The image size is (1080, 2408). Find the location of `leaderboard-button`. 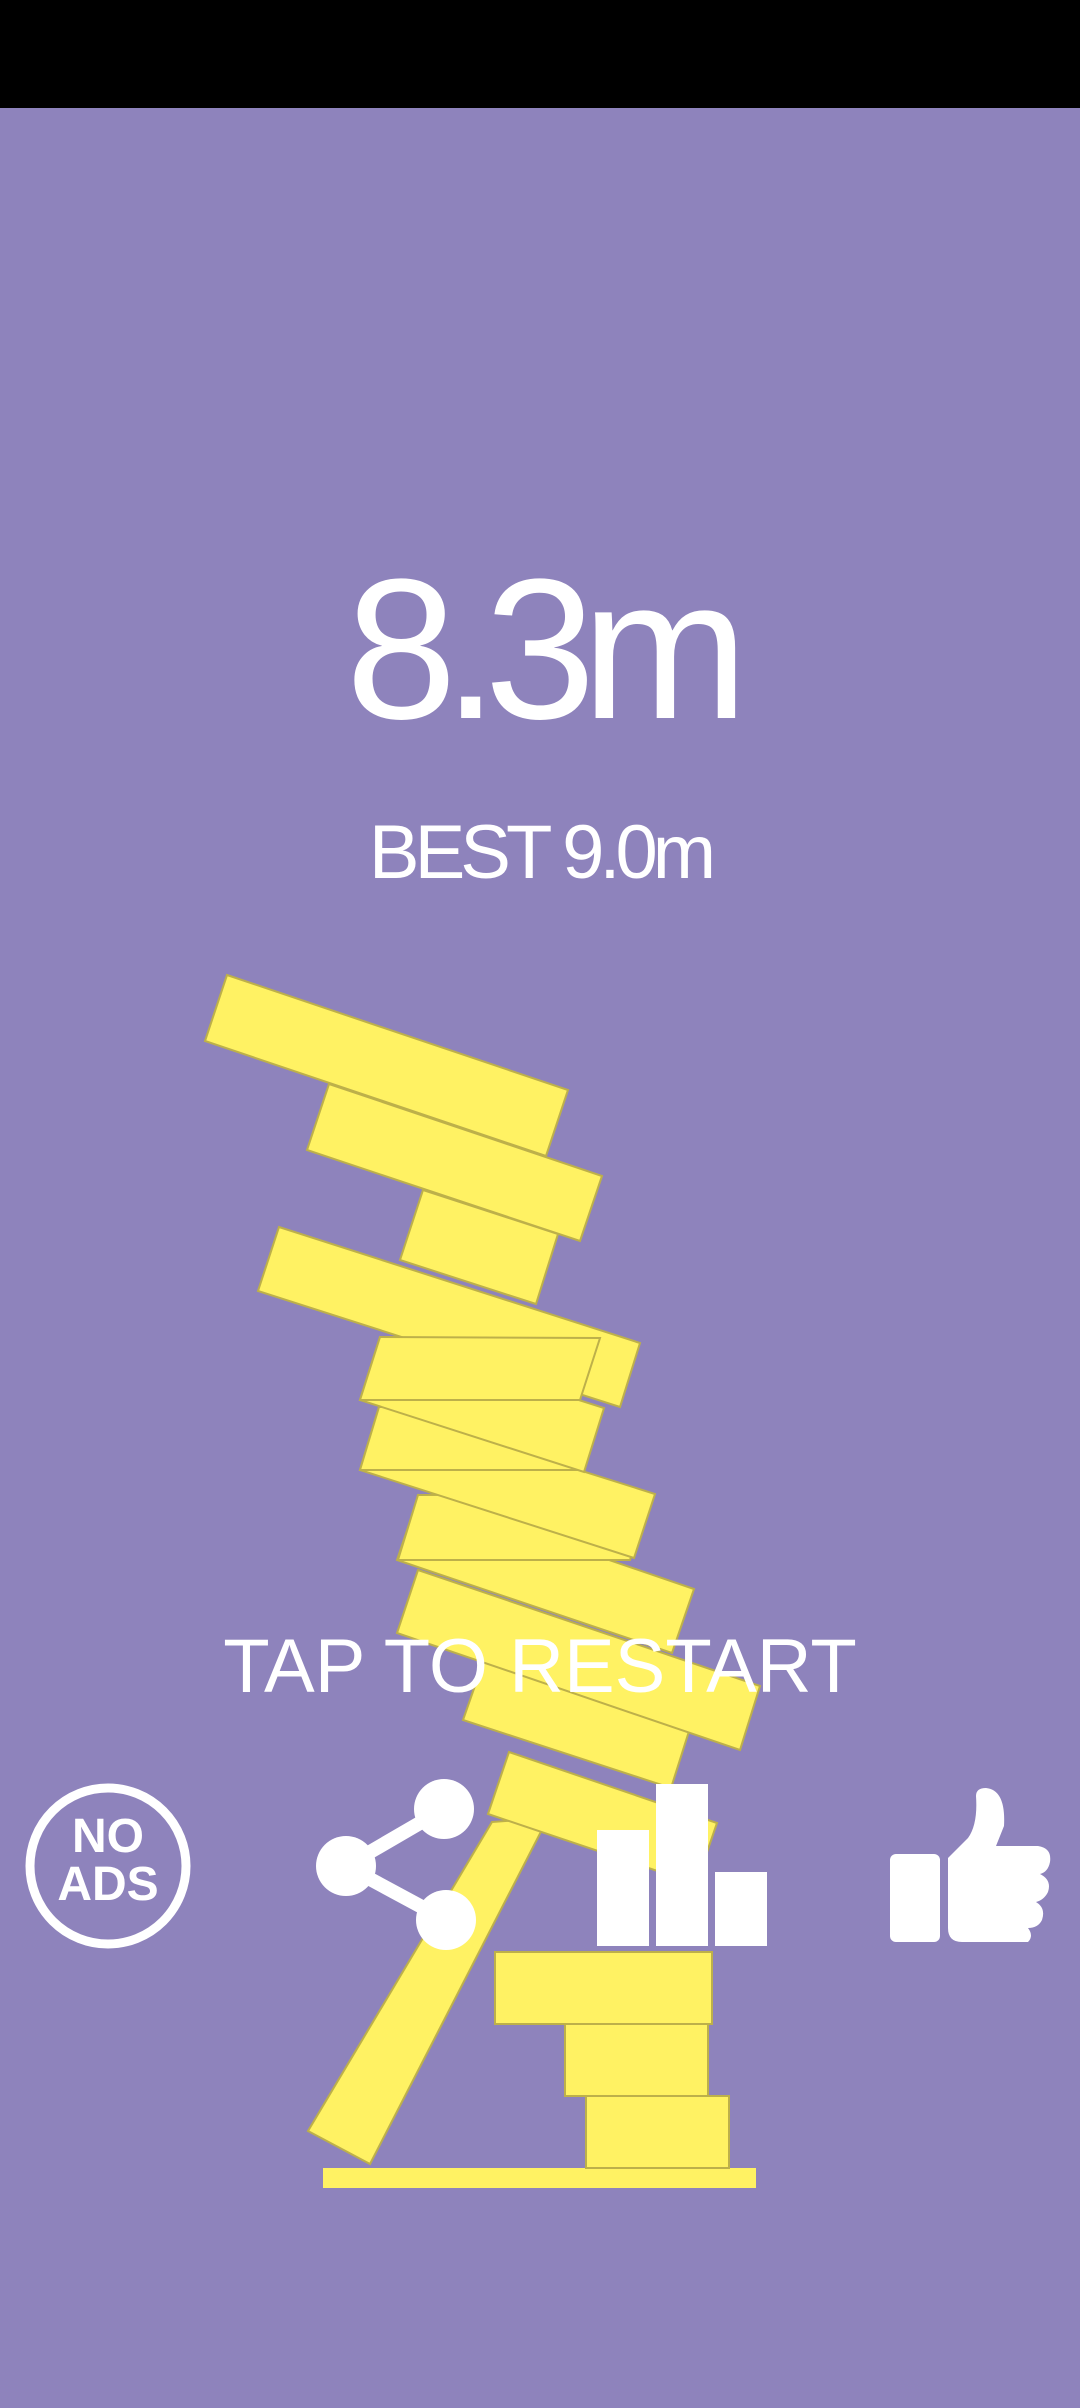

leaderboard-button is located at coordinates (682, 1864).